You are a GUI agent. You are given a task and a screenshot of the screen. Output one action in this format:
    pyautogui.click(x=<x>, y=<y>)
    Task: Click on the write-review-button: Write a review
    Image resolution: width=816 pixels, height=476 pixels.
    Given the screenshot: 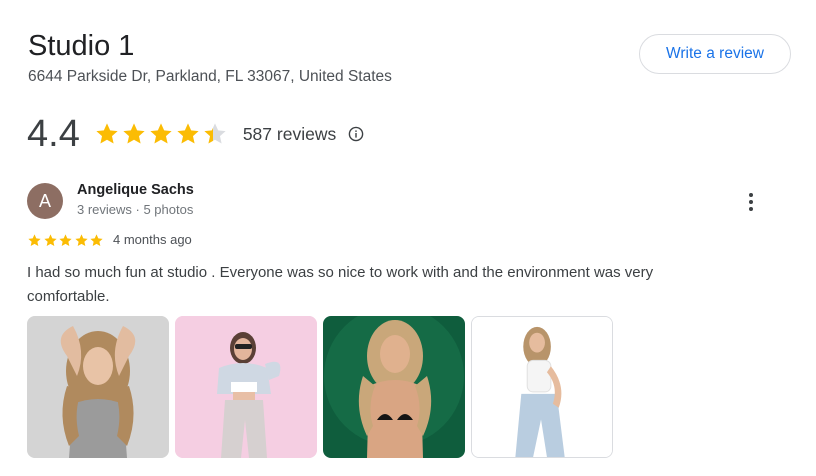 What is the action you would take?
    pyautogui.click(x=715, y=54)
    